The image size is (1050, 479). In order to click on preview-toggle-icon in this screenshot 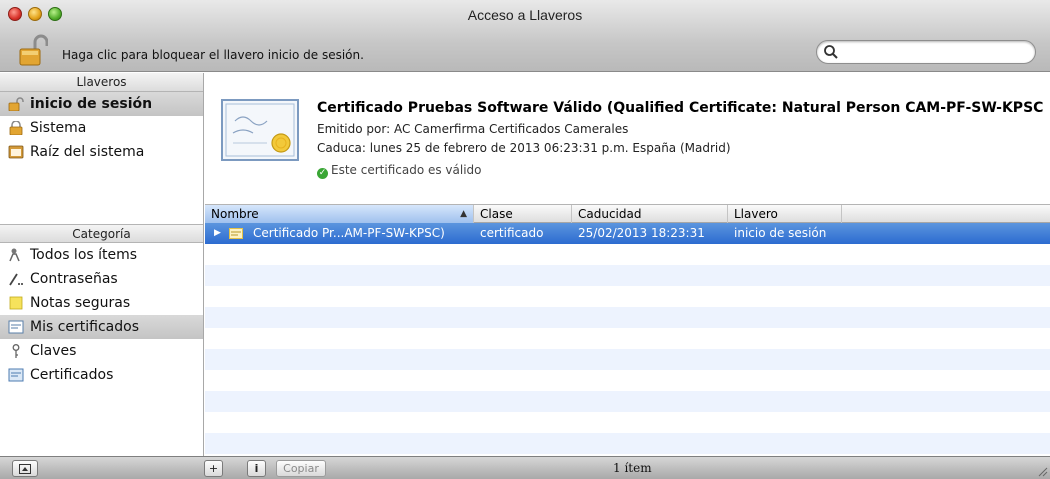, I will do `click(25, 469)`.